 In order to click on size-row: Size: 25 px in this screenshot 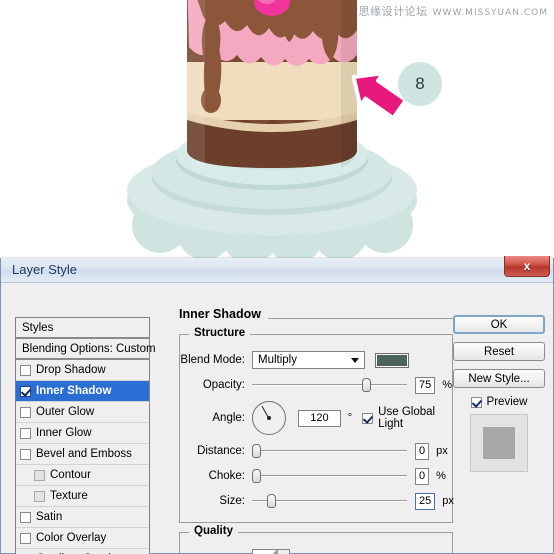, I will do `click(317, 501)`.